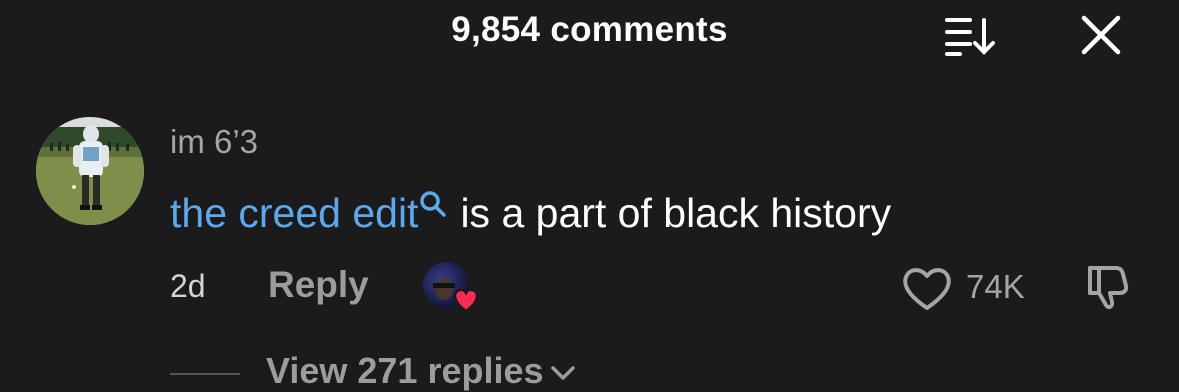 This screenshot has width=1179, height=392. I want to click on comments-count-title: 9,854 comments, so click(589, 29).